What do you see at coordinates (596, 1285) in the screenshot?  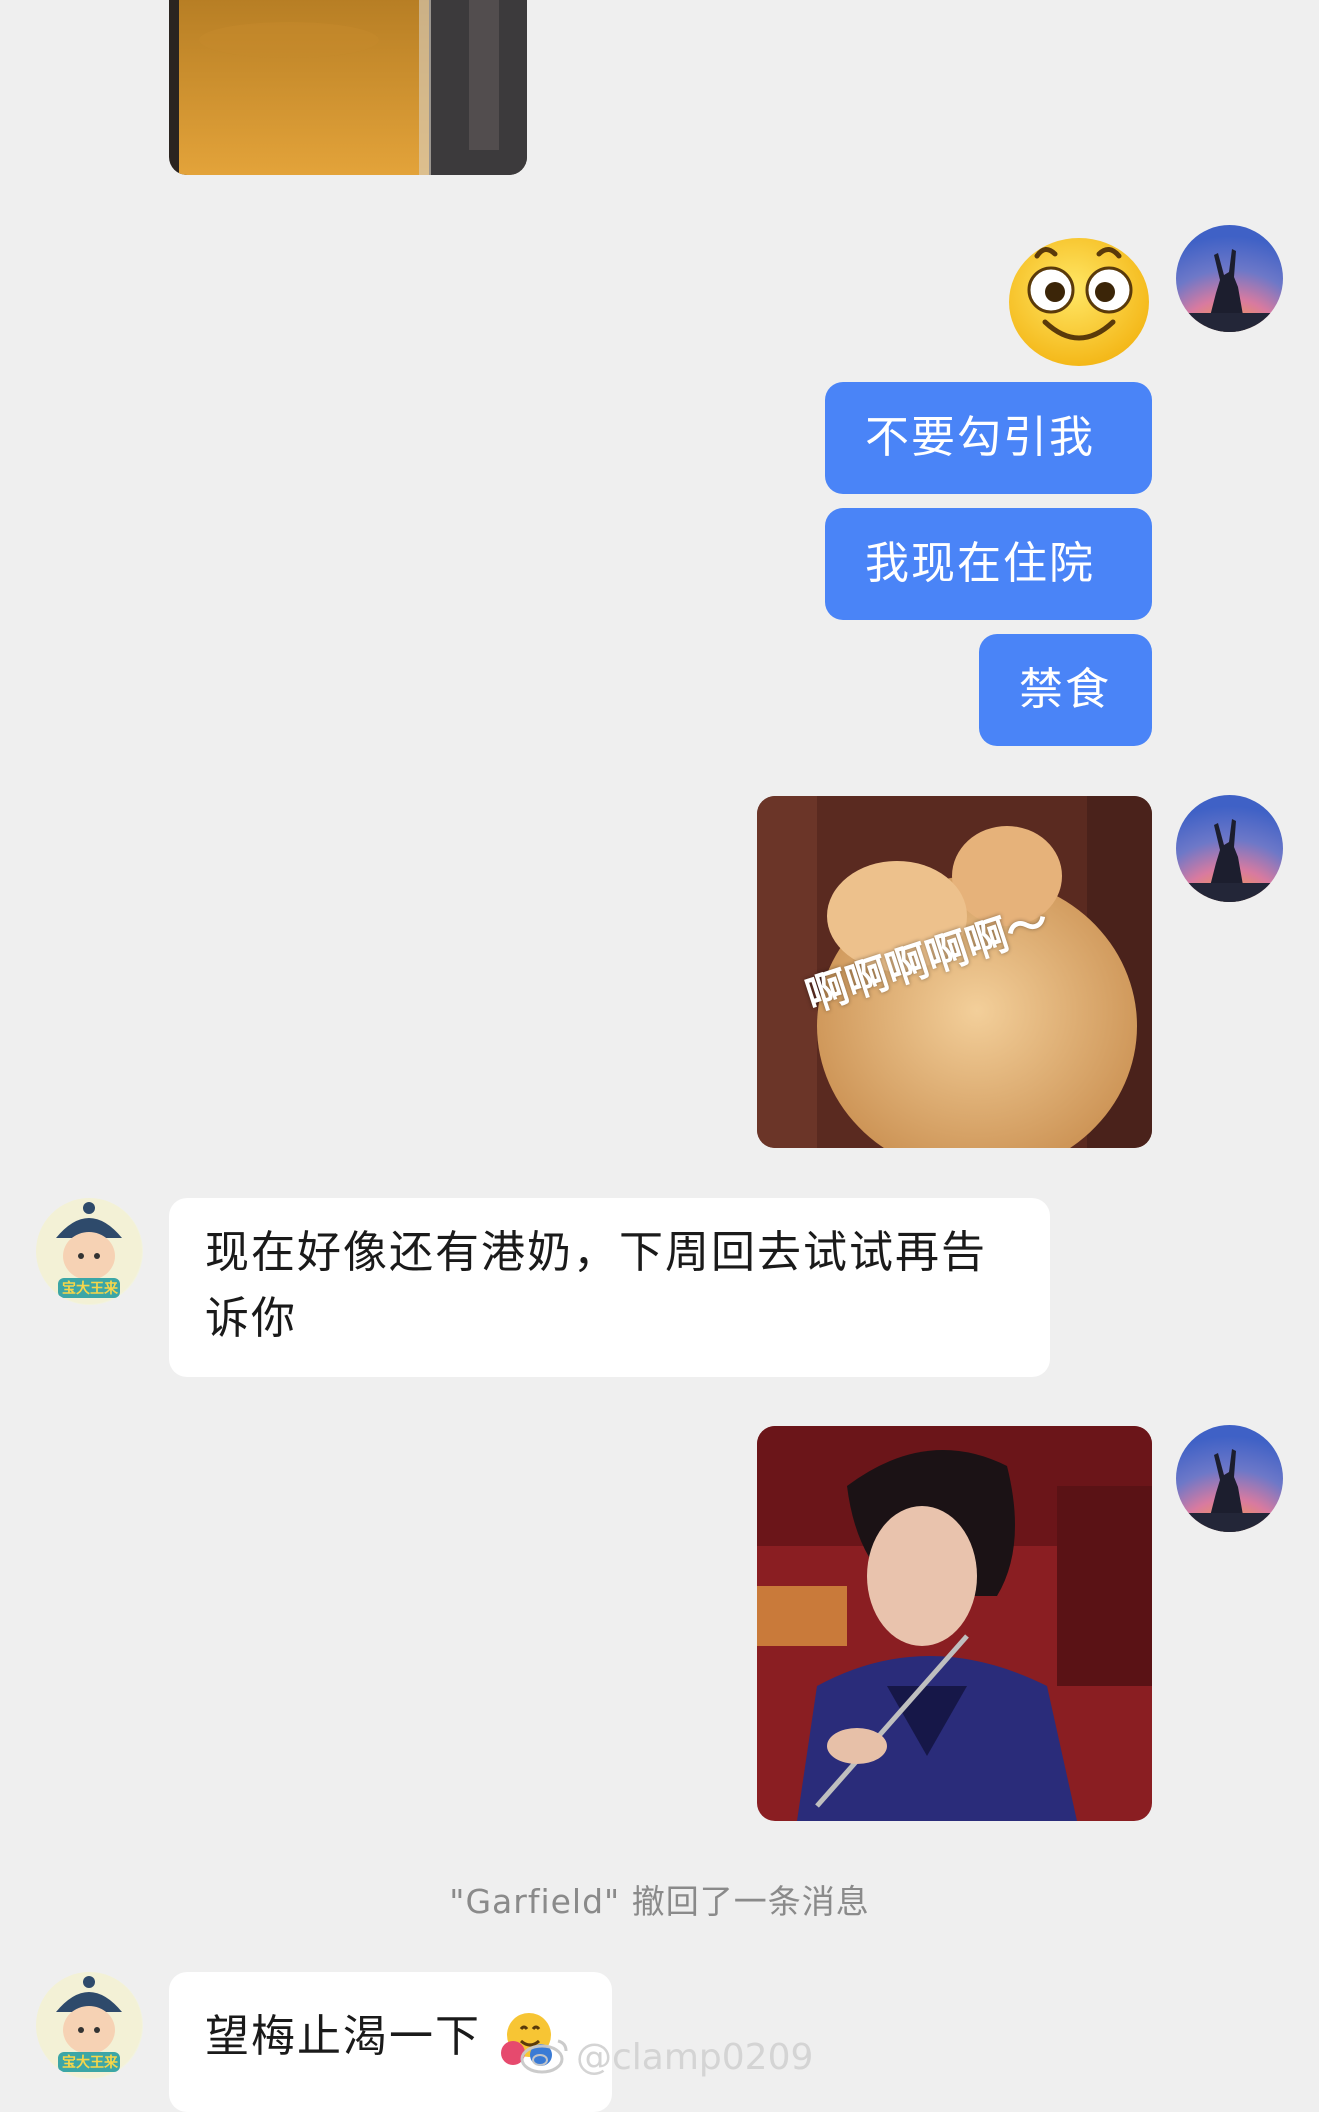 I see `message-text: 现在好像还有港奶，下周回去试试再告诉你` at bounding box center [596, 1285].